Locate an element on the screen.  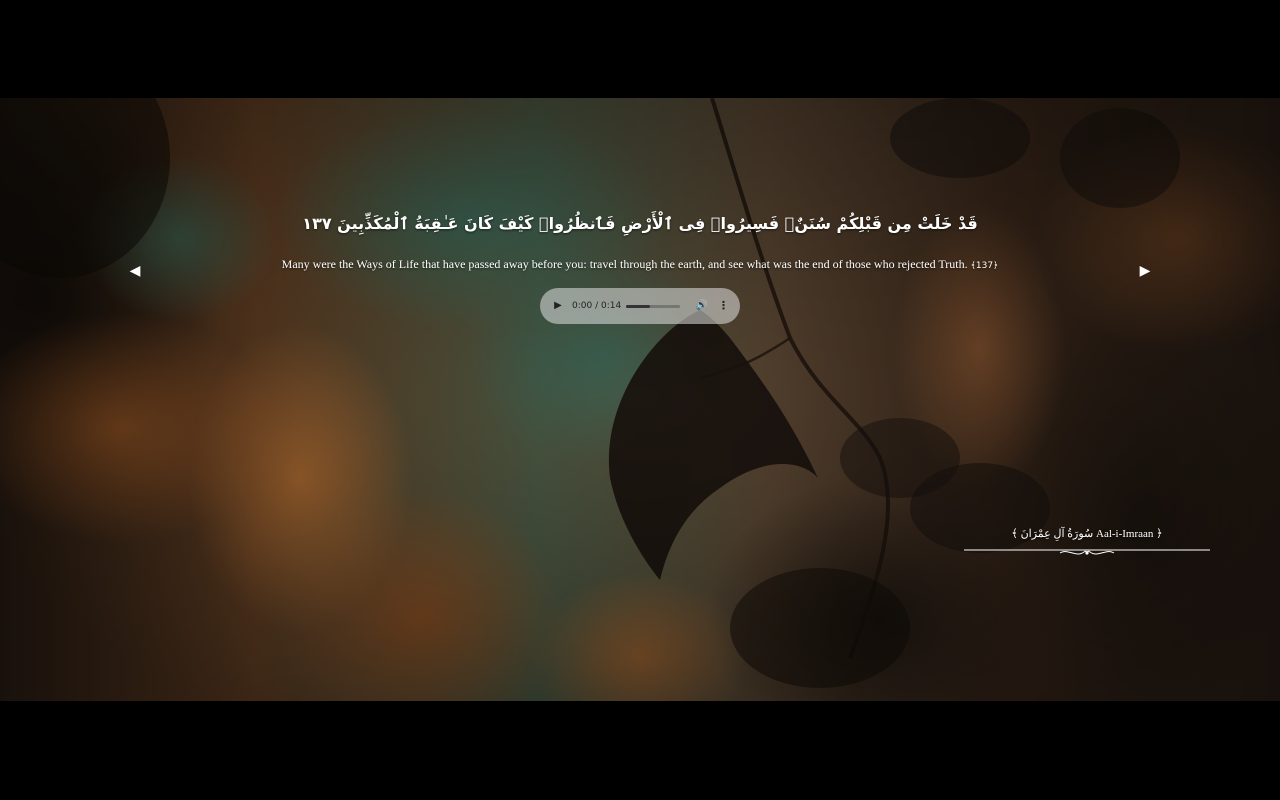
audio-seek-bar is located at coordinates (653, 306).